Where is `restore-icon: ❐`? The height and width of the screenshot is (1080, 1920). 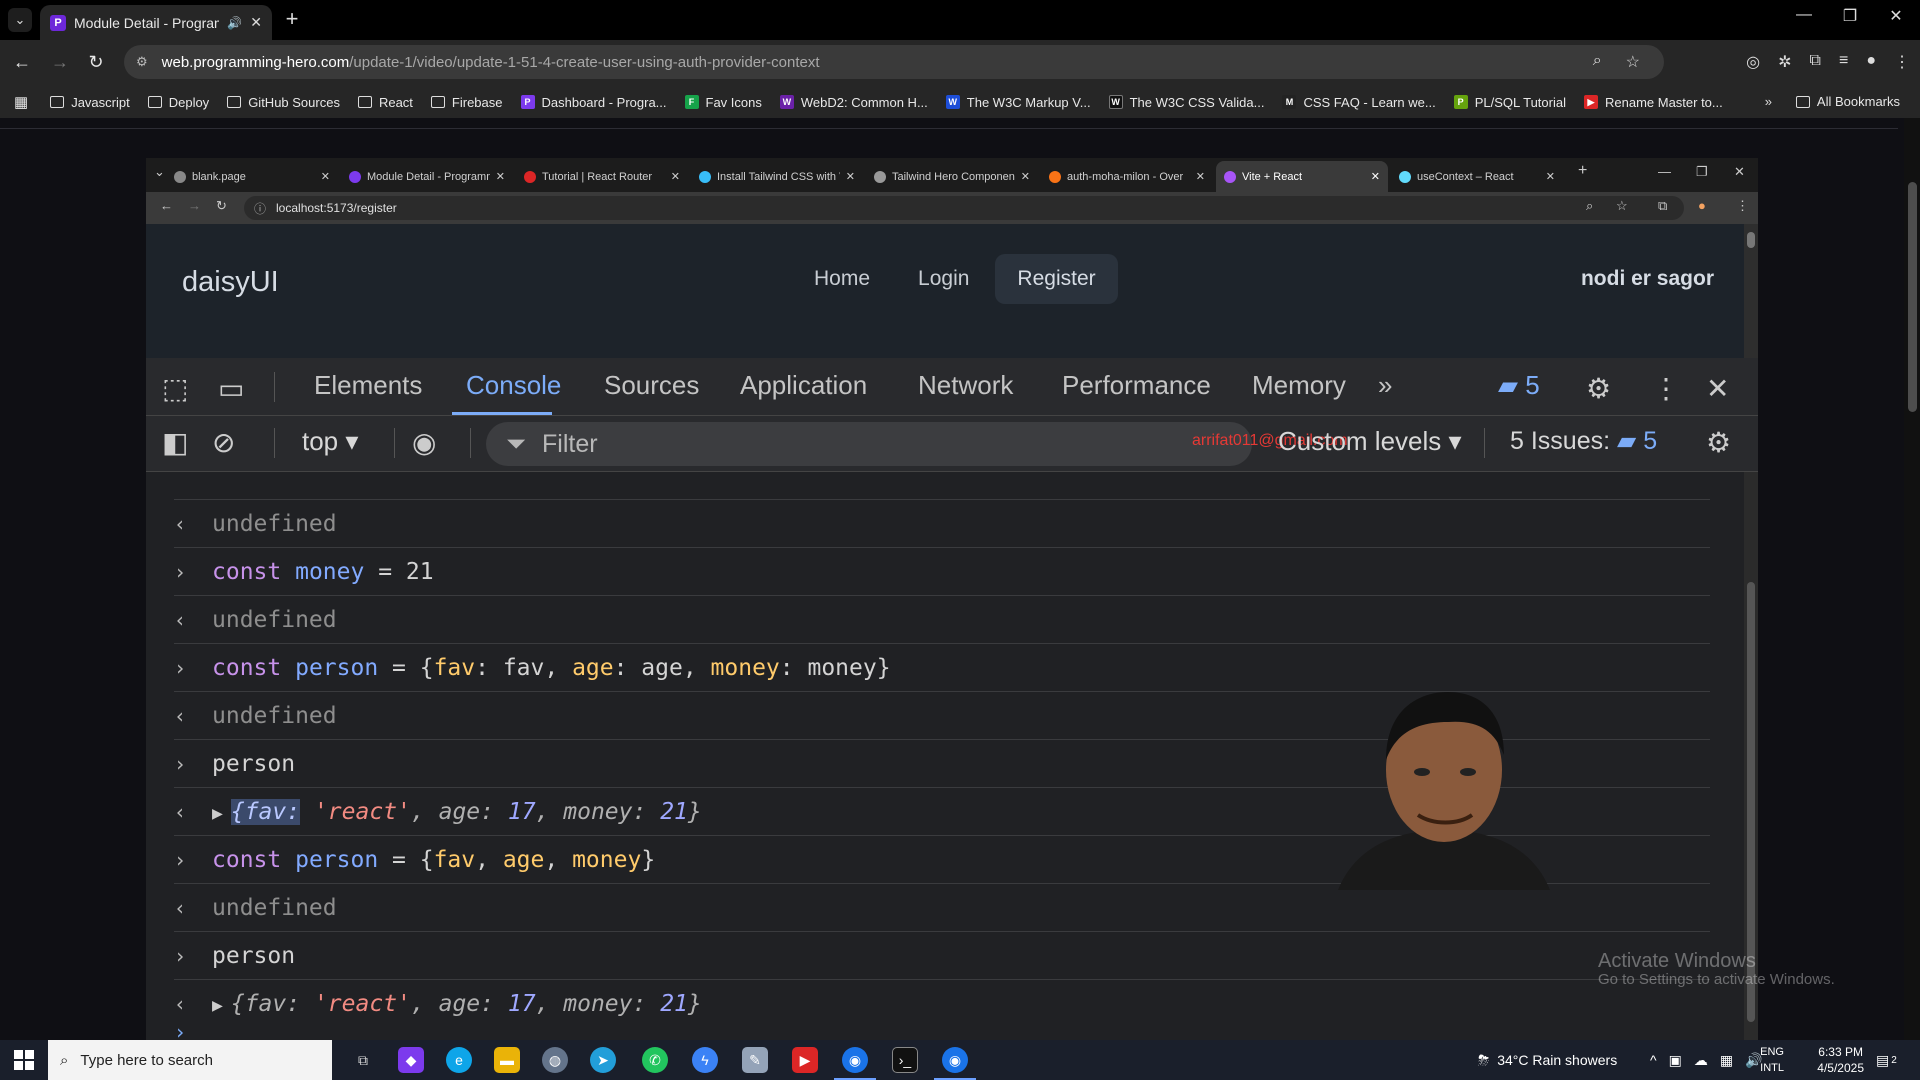 restore-icon: ❐ is located at coordinates (1850, 16).